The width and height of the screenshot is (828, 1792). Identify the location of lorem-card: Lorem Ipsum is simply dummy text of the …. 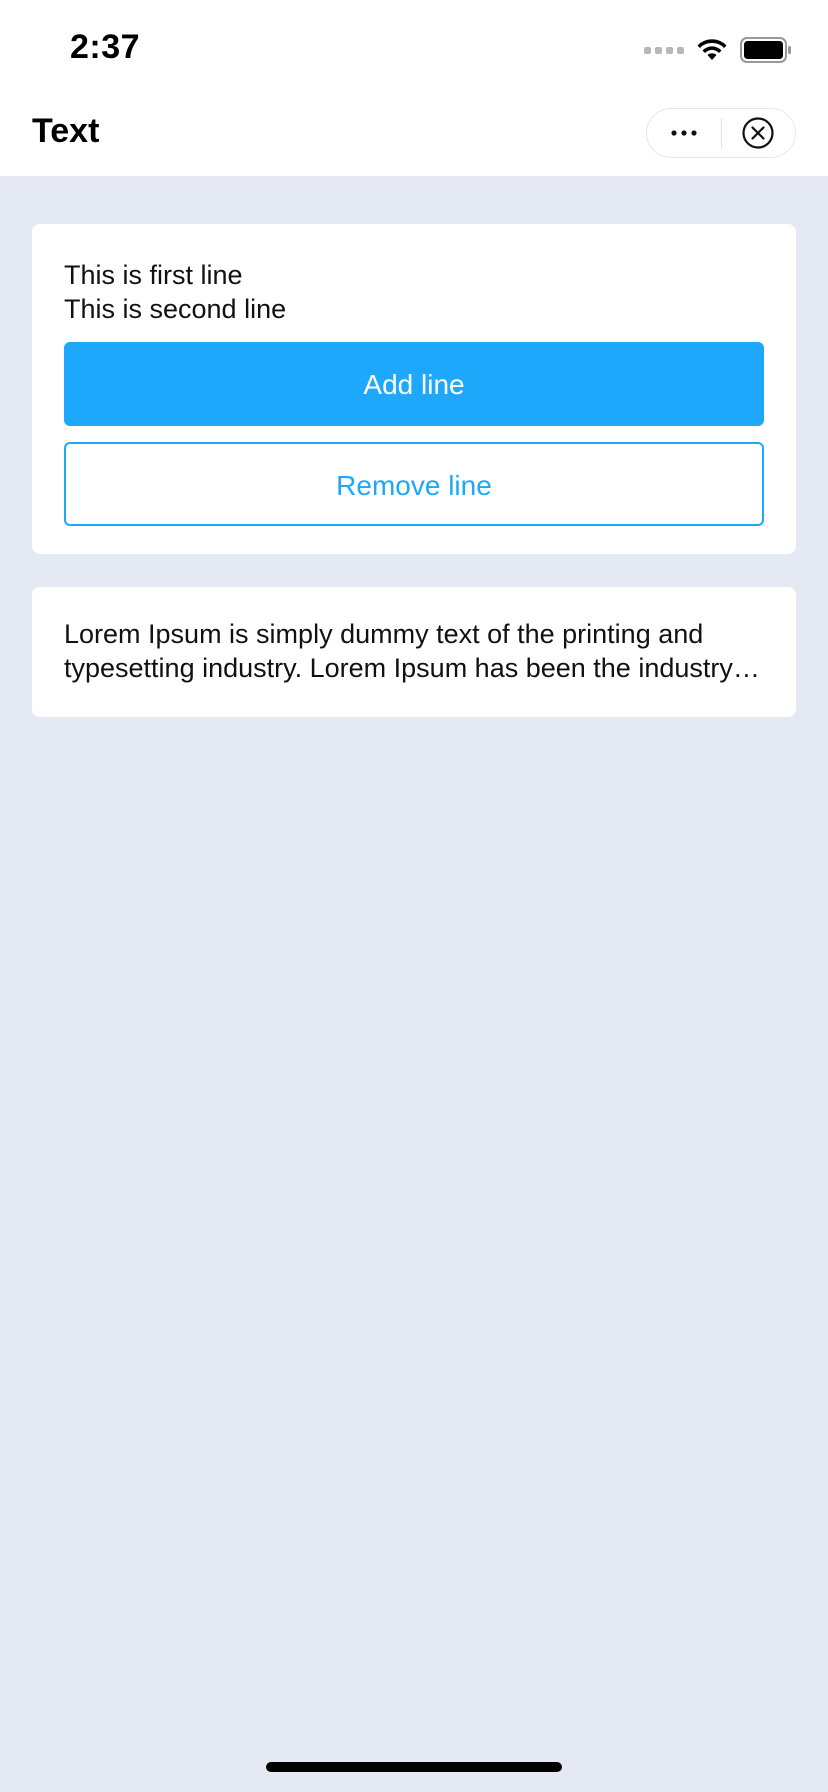
(414, 652).